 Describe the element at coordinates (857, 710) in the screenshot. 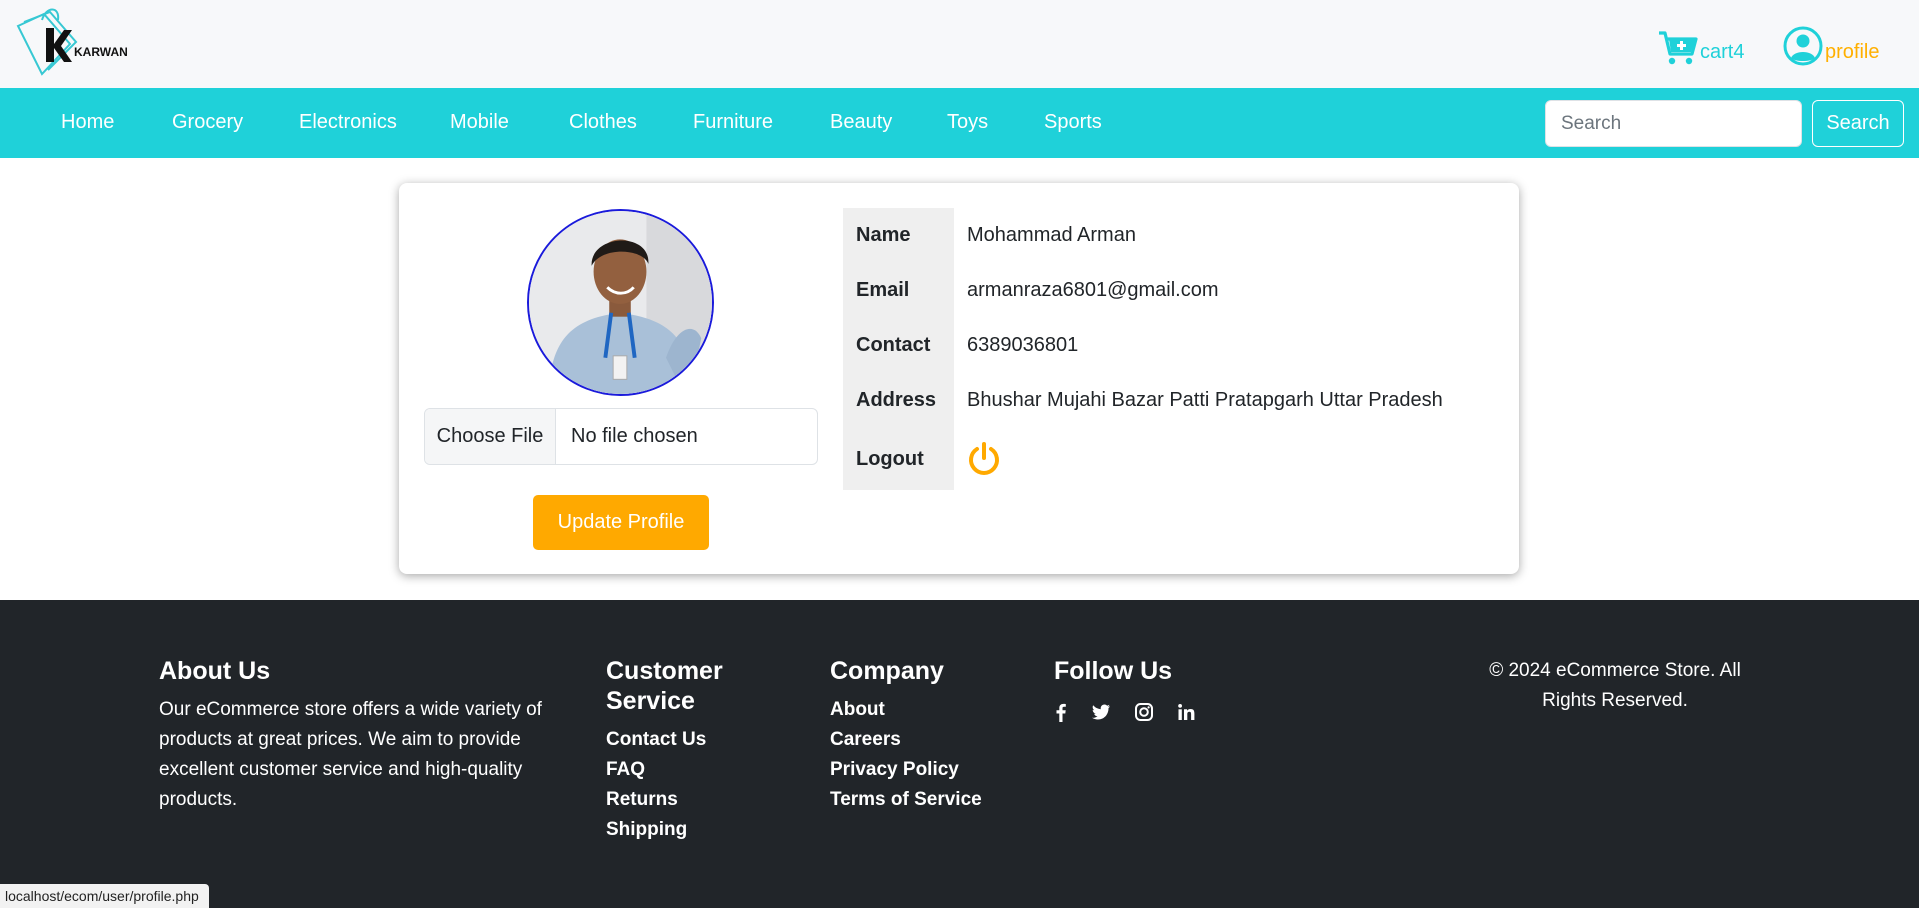

I see `footer-link-about: About` at that location.